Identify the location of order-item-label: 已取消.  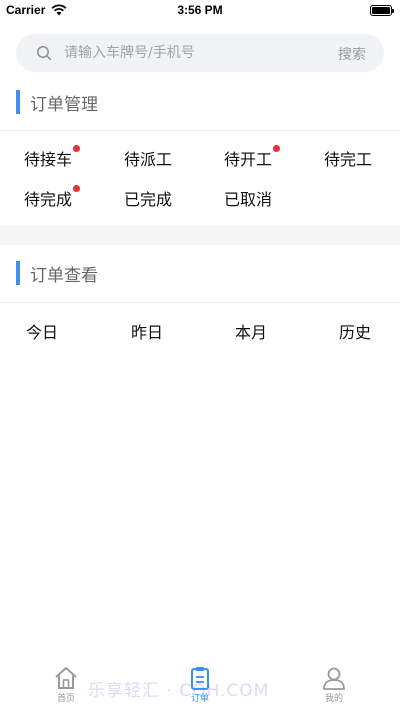
(248, 199).